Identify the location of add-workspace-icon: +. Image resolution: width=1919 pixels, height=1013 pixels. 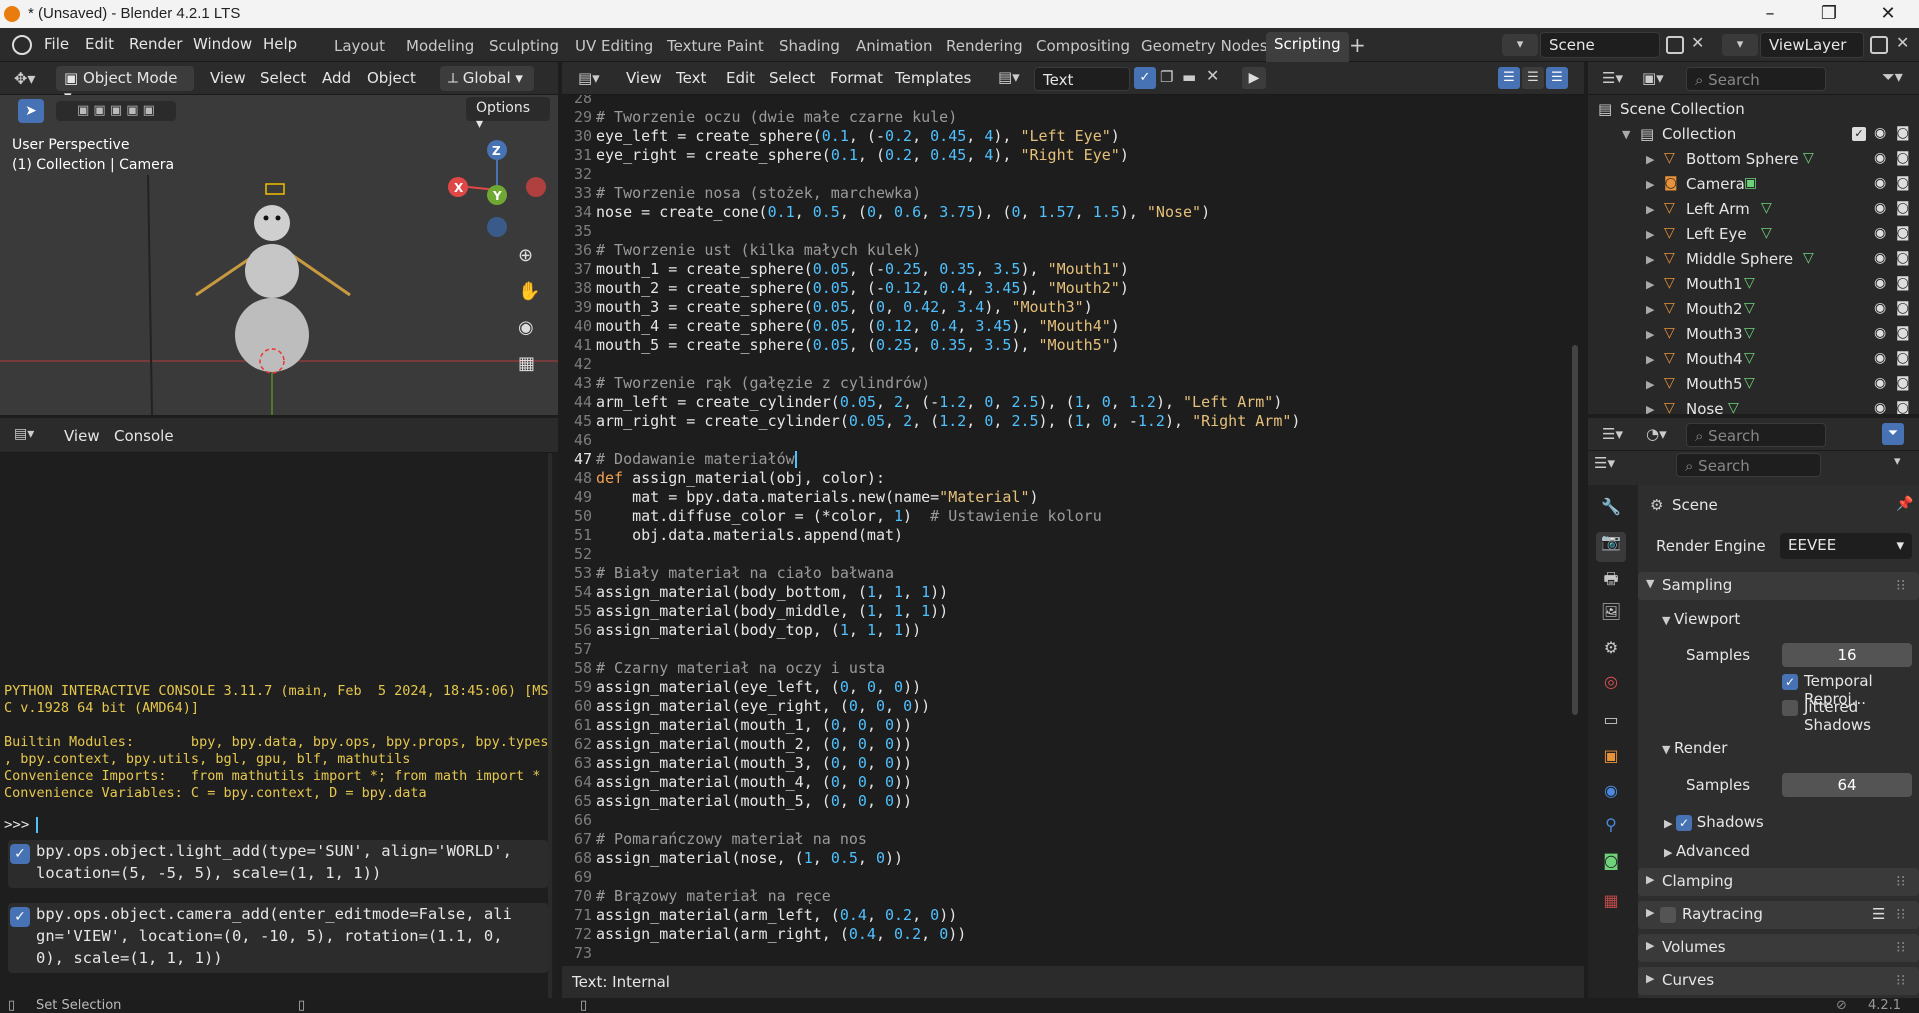
(1357, 45).